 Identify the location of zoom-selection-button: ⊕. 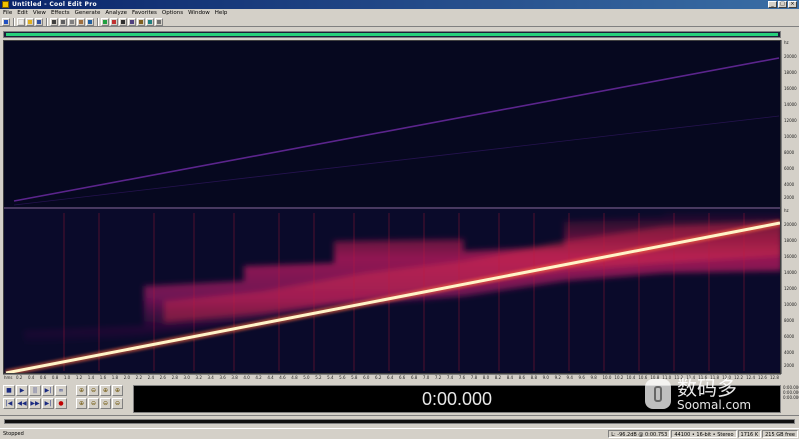
(117, 390).